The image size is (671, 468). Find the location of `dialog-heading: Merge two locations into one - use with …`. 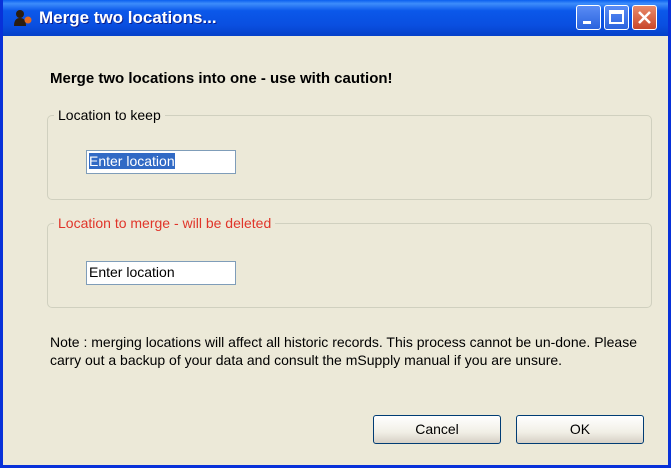

dialog-heading: Merge two locations into one - use with … is located at coordinates (221, 78).